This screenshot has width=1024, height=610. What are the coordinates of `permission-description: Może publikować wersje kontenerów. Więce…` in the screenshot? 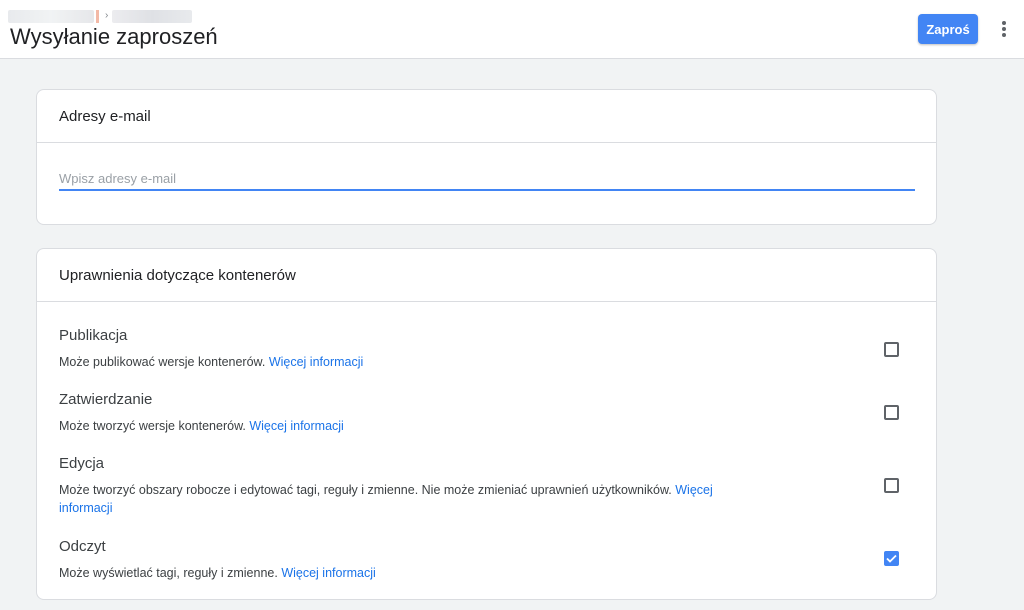 It's located at (409, 362).